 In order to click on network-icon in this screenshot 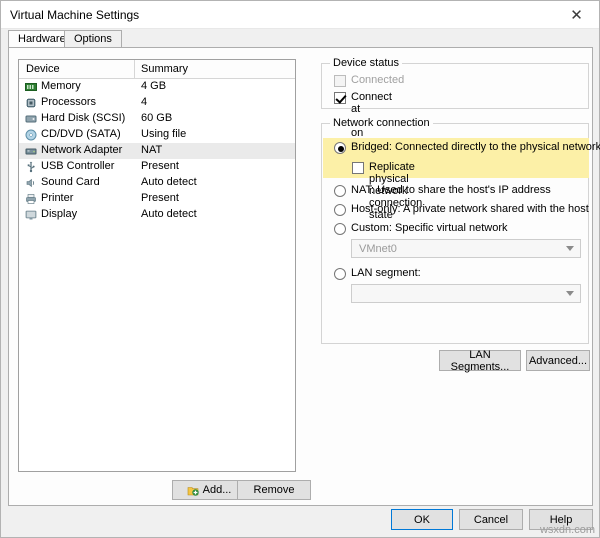, I will do `click(31, 151)`.